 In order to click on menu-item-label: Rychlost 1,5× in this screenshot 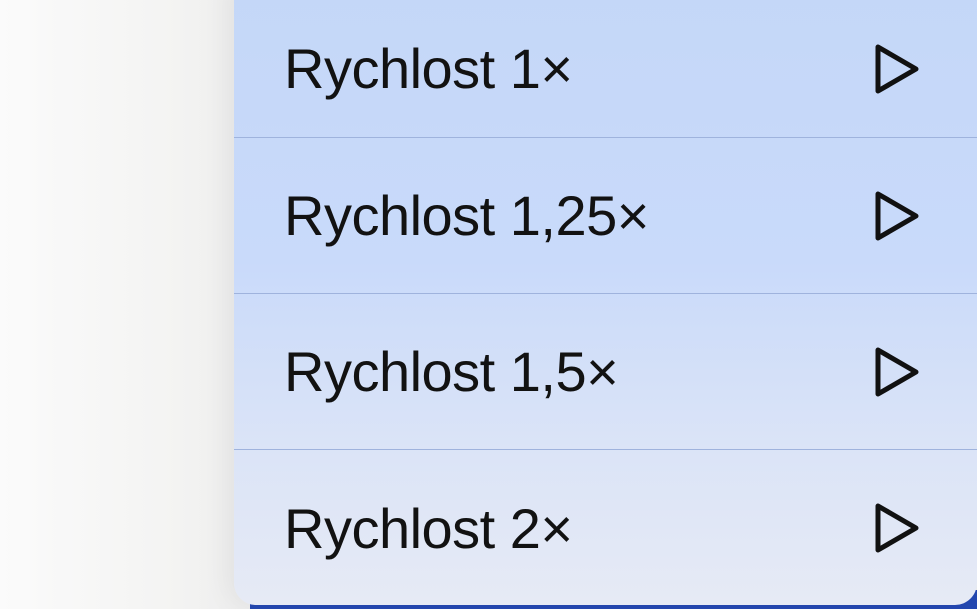, I will do `click(451, 371)`.